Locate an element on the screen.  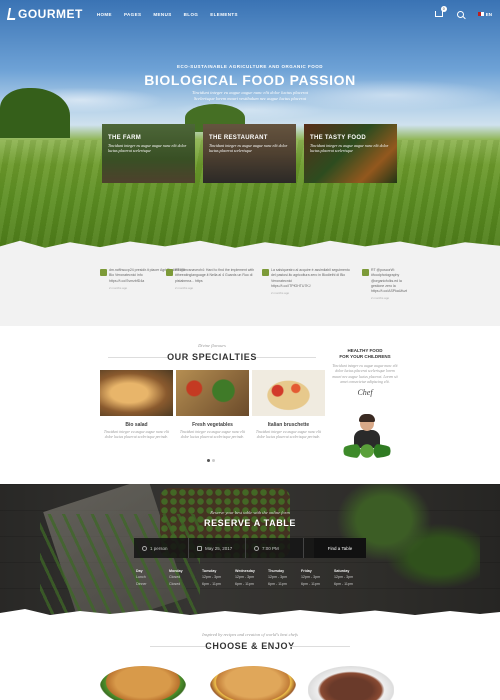
tweet-link: https://t.co/ITPfGHTU7KJ is located at coordinates (311, 286).